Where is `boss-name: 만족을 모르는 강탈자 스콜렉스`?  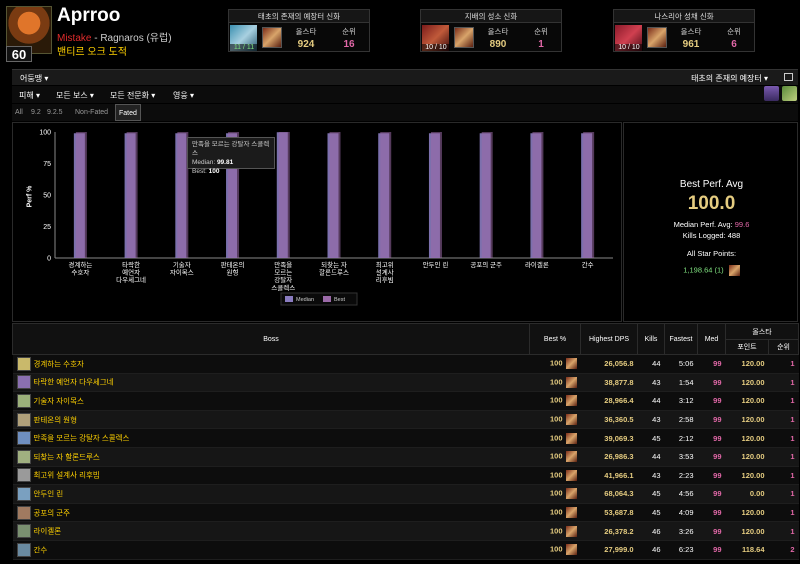 boss-name: 만족을 모르는 강탈자 스콜렉스 is located at coordinates (81, 438).